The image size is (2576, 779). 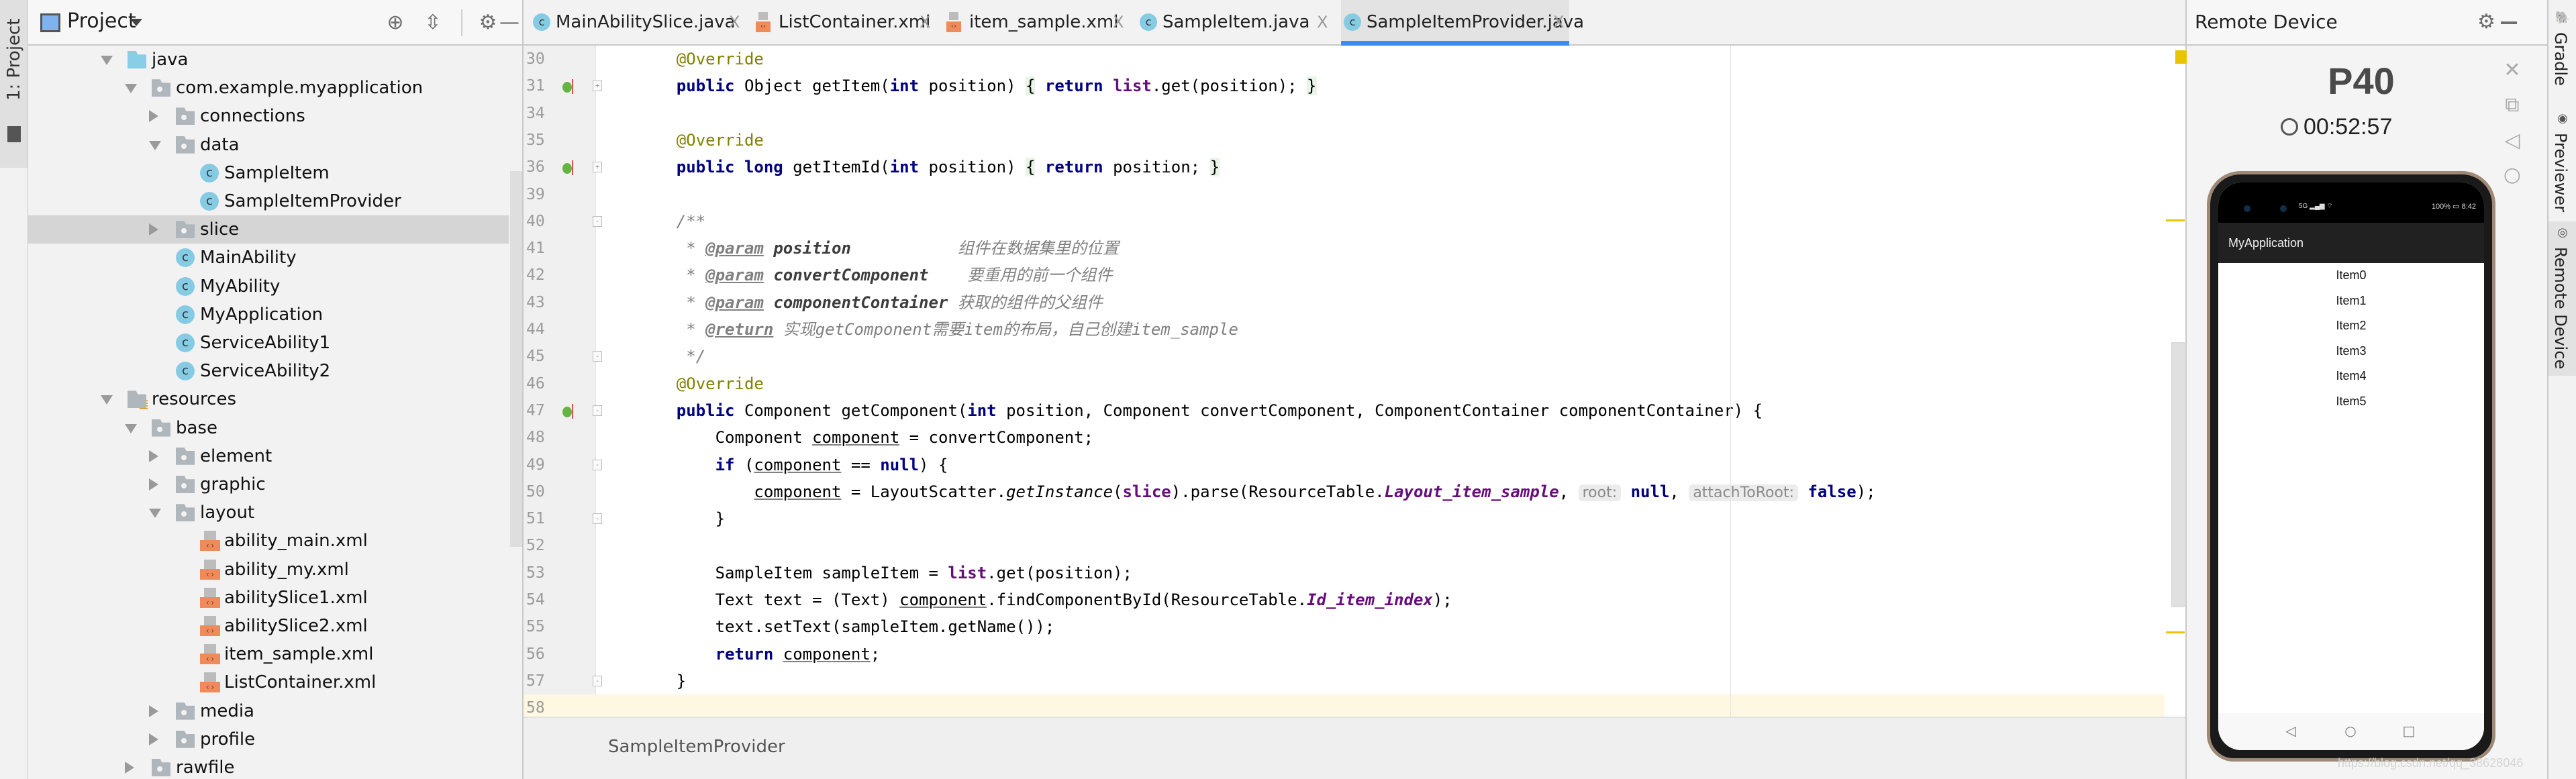 What do you see at coordinates (101, 21) in the screenshot?
I see `project-view-selector: Project` at bounding box center [101, 21].